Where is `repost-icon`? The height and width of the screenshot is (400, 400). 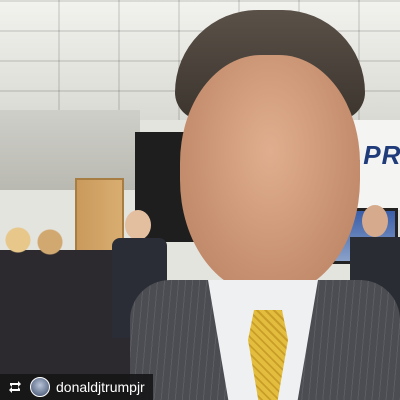
repost-icon is located at coordinates (15, 387).